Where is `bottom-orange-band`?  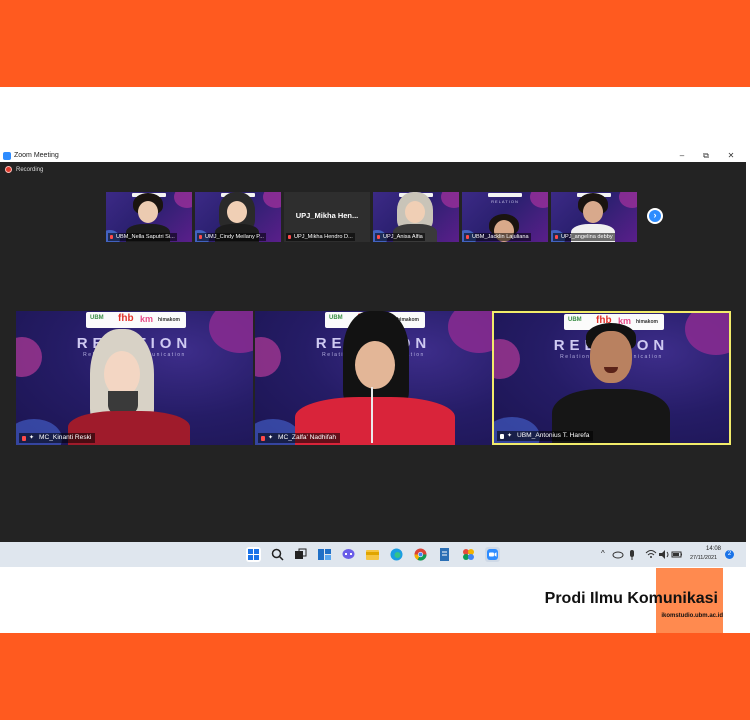 bottom-orange-band is located at coordinates (375, 676).